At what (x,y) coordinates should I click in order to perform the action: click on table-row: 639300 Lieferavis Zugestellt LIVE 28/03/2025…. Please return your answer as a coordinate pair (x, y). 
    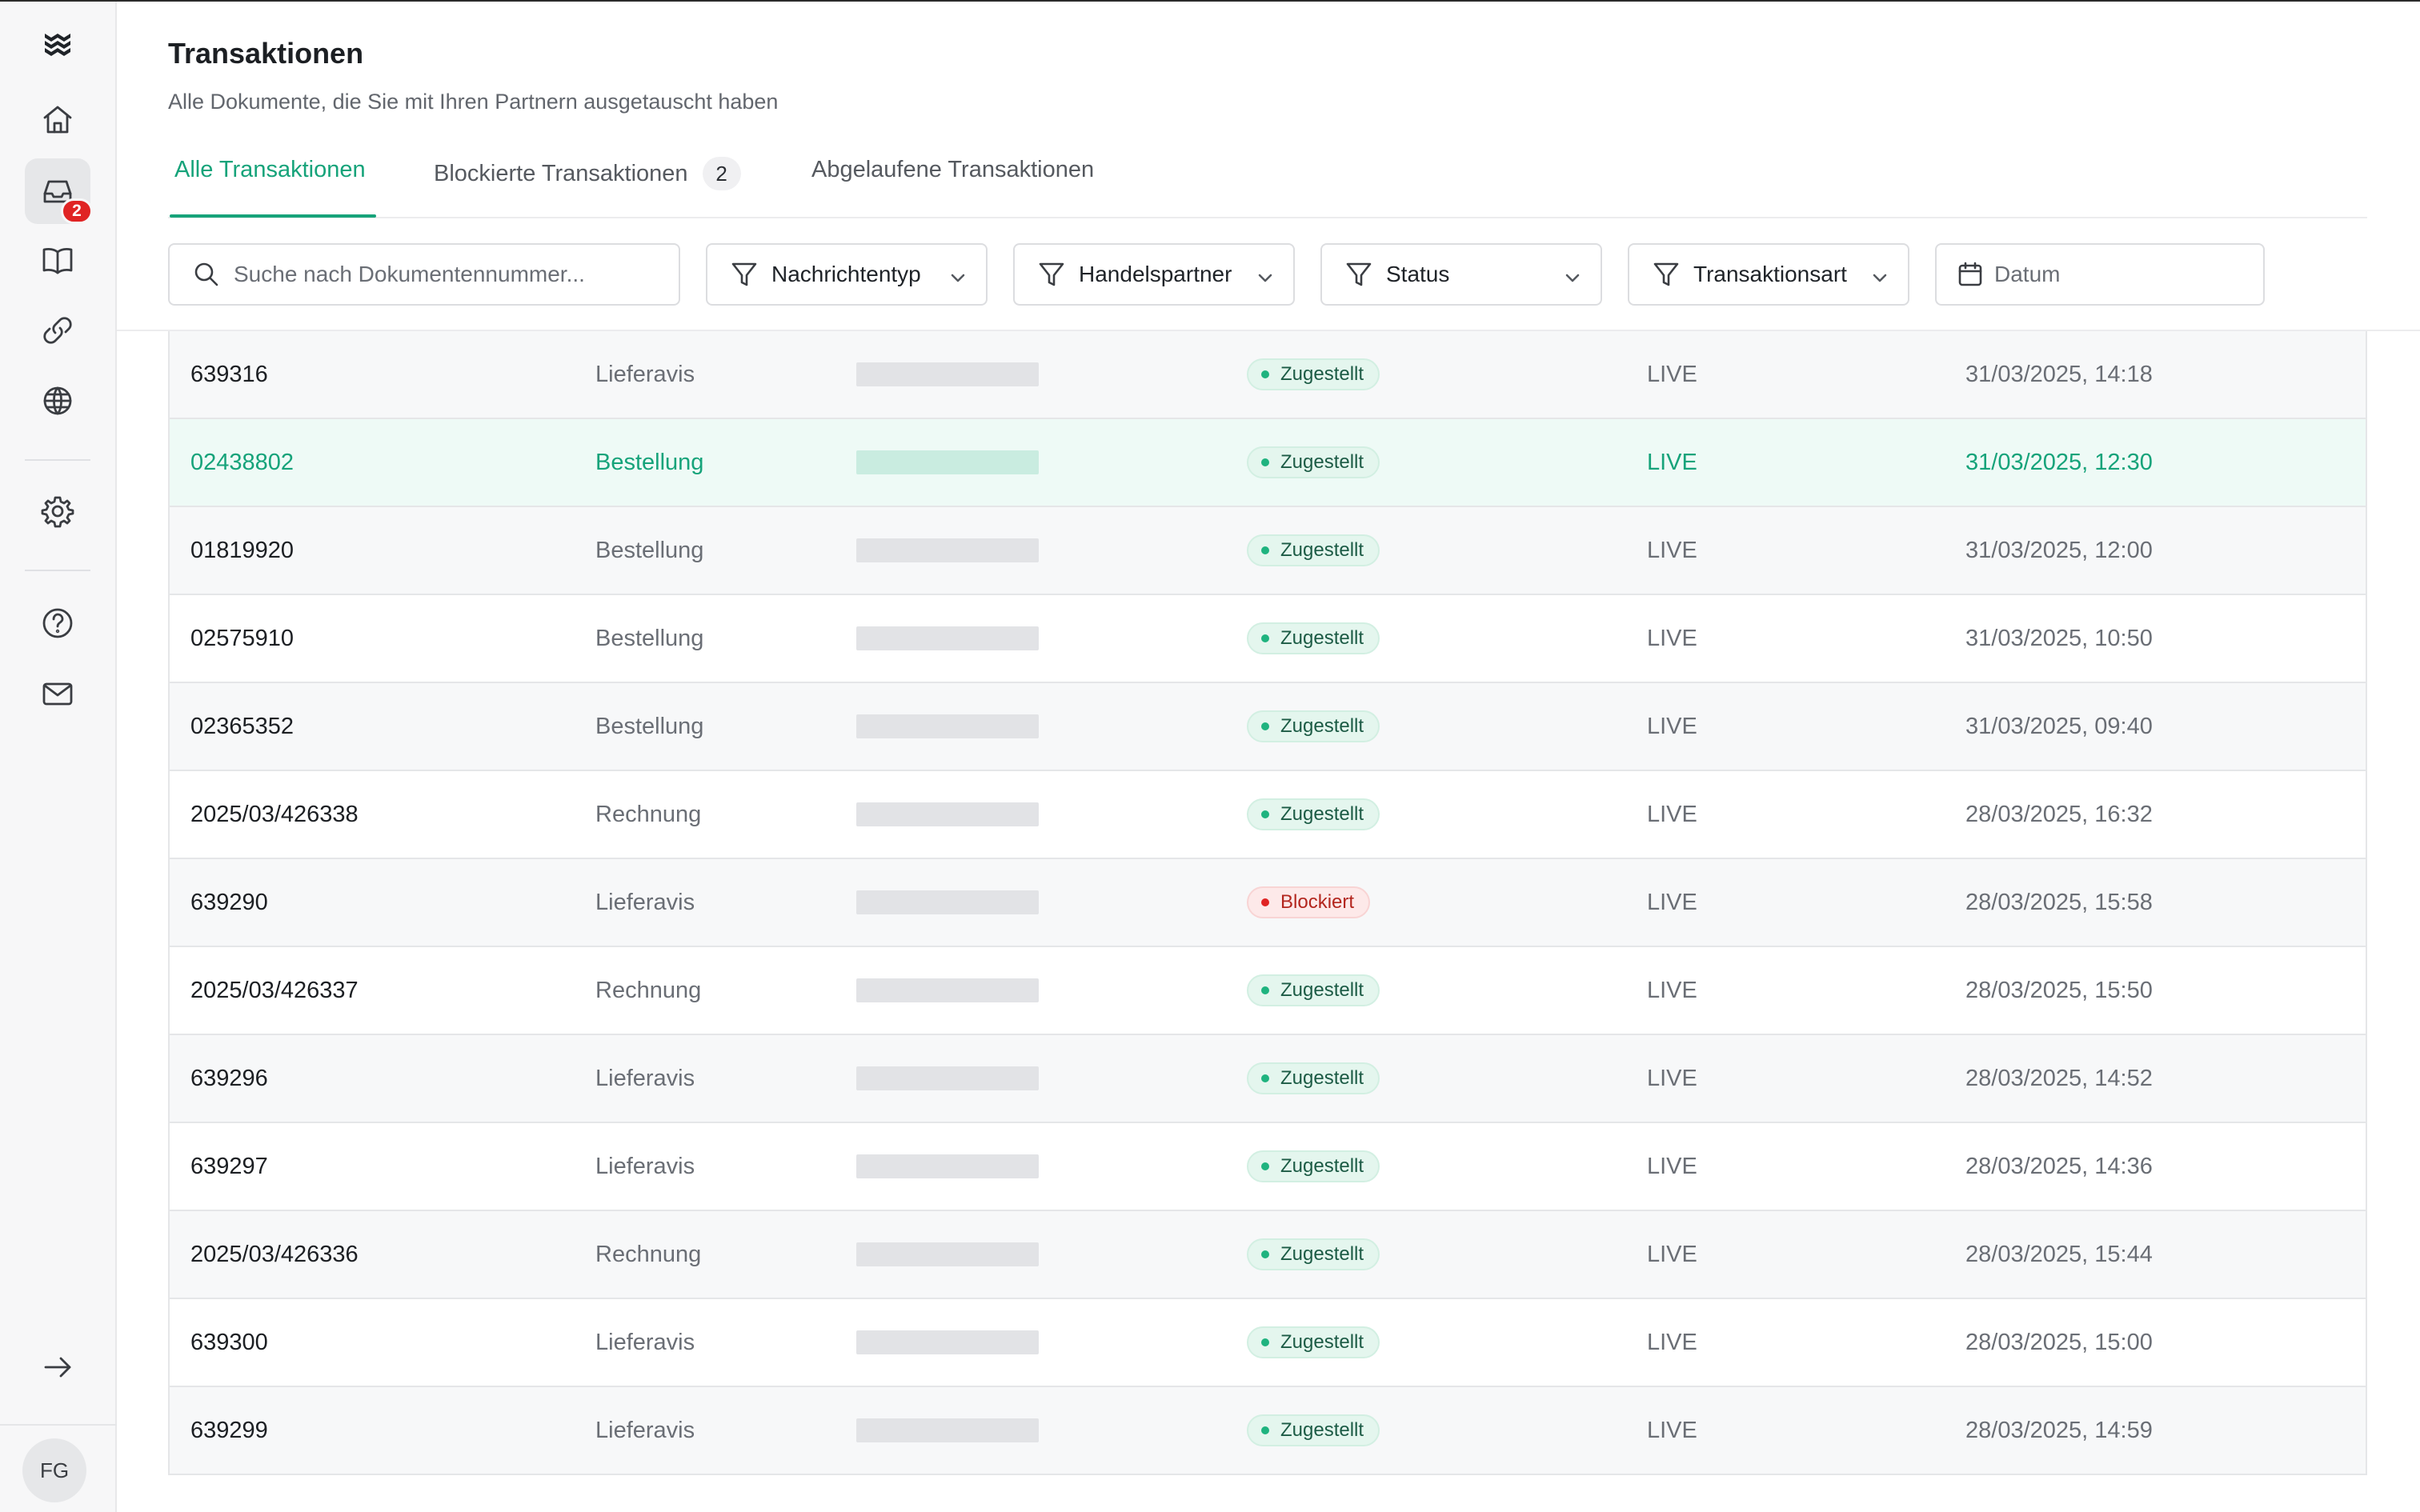
    Looking at the image, I should click on (1268, 1343).